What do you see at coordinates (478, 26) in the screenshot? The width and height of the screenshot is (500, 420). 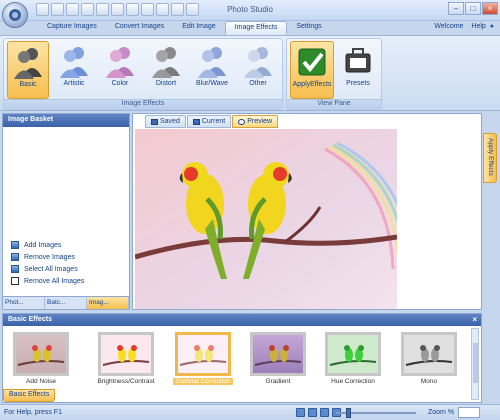 I see `help-link: Help` at bounding box center [478, 26].